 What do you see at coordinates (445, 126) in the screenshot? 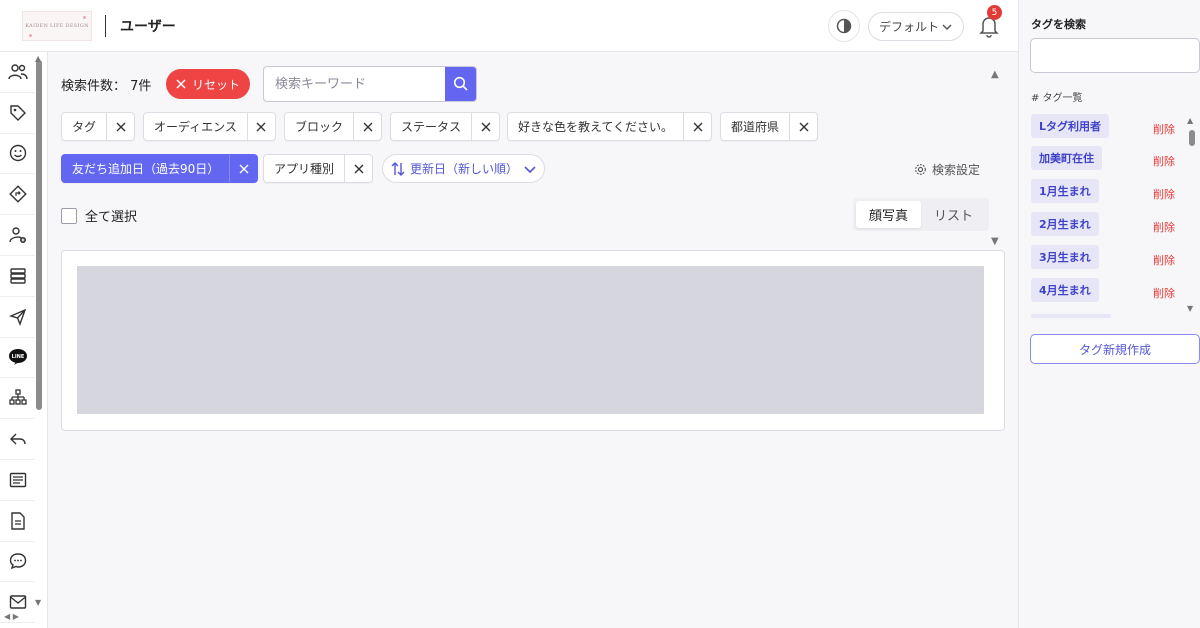
I see `filter-chip-status: ステータス` at bounding box center [445, 126].